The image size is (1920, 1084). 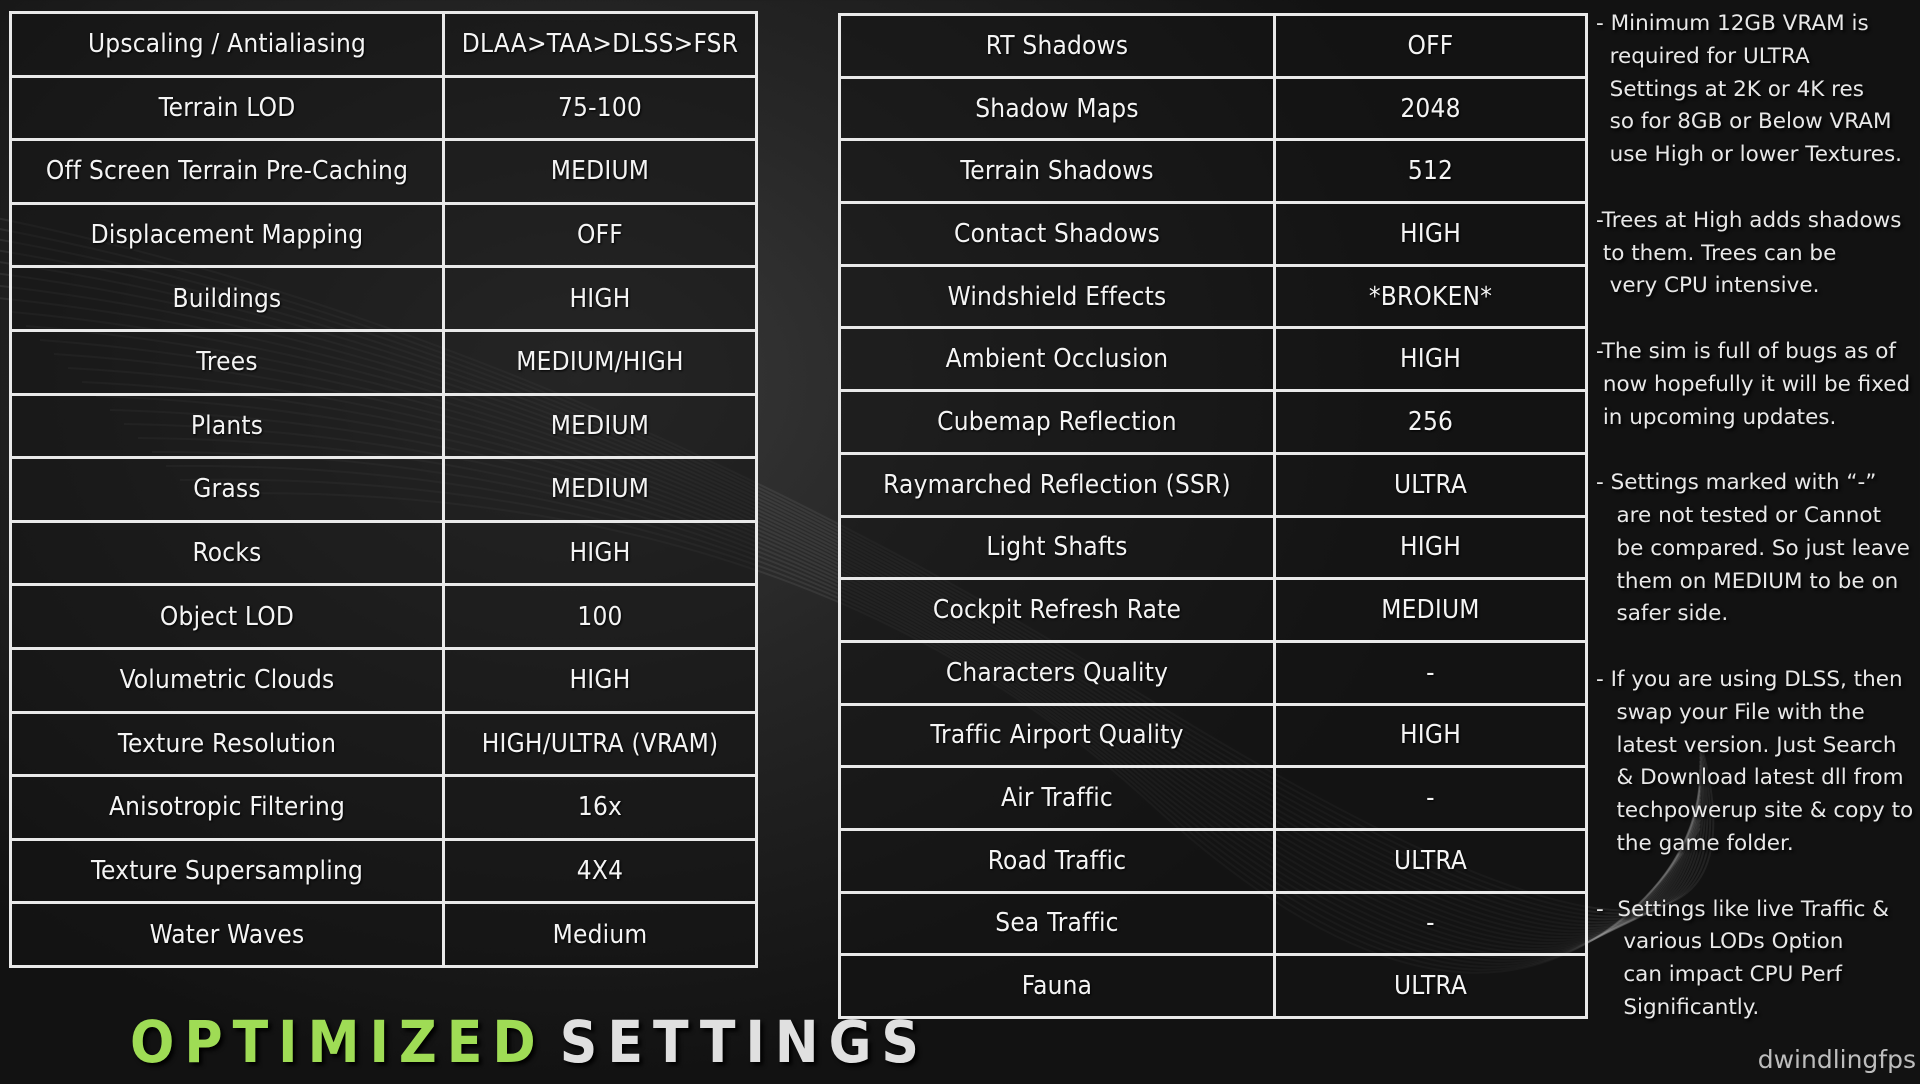 What do you see at coordinates (600, 807) in the screenshot?
I see `setting-value: 16x` at bounding box center [600, 807].